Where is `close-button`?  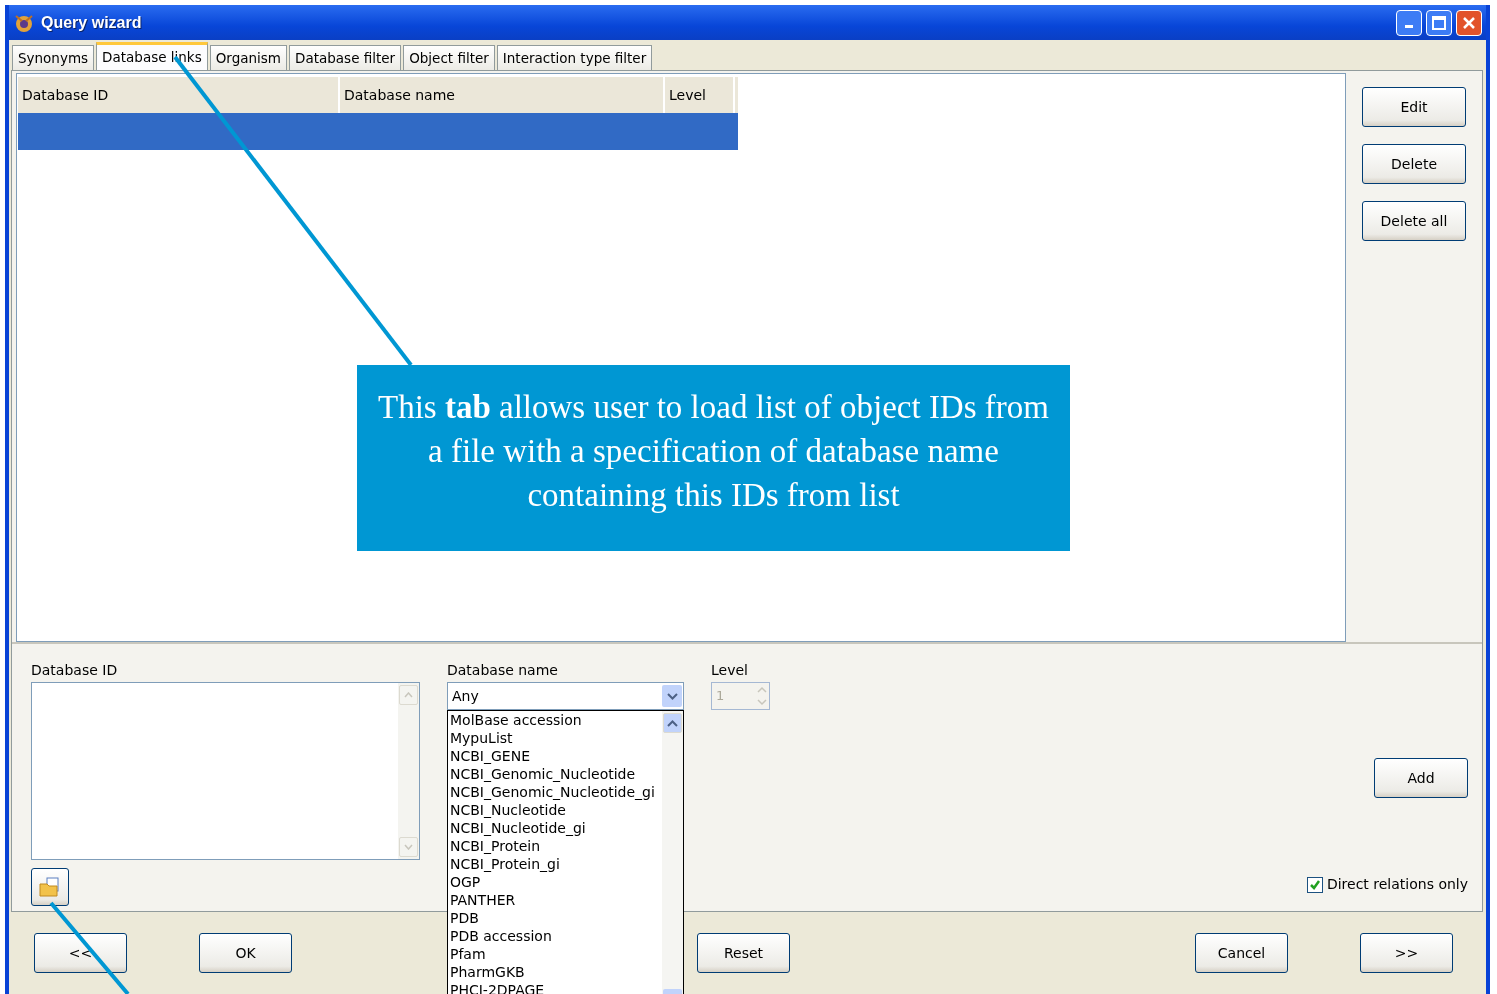
close-button is located at coordinates (1469, 22).